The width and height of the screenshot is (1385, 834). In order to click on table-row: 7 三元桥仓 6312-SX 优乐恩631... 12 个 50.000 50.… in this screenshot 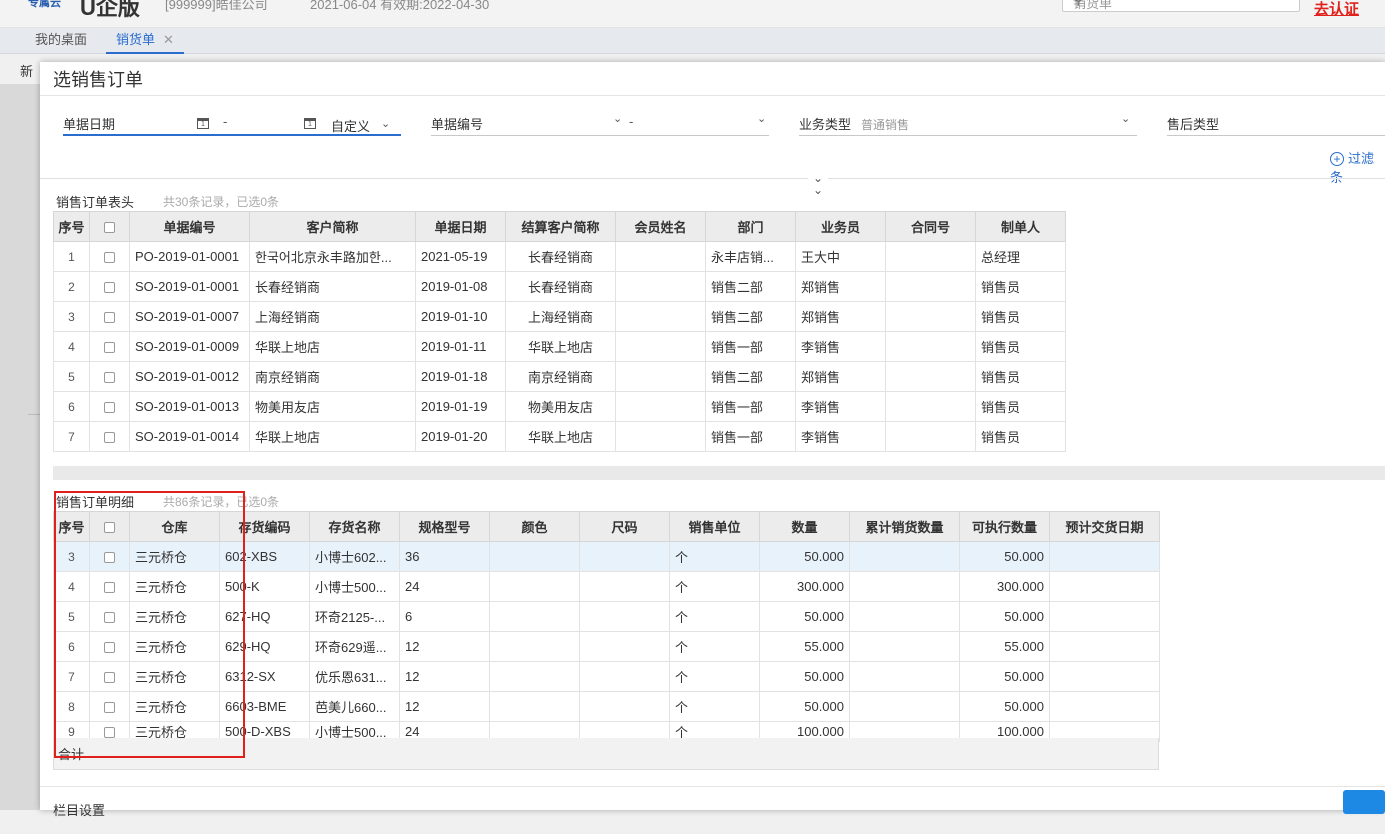, I will do `click(606, 676)`.